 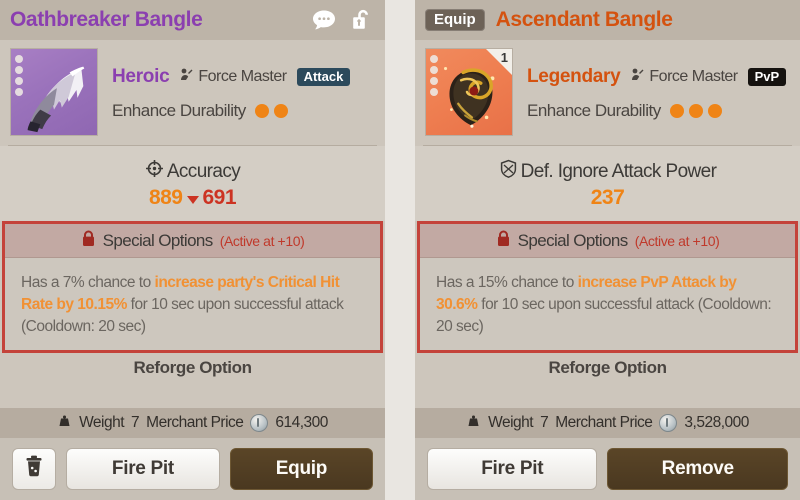 I want to click on special-options-label-right: Special Options, so click(x=573, y=240).